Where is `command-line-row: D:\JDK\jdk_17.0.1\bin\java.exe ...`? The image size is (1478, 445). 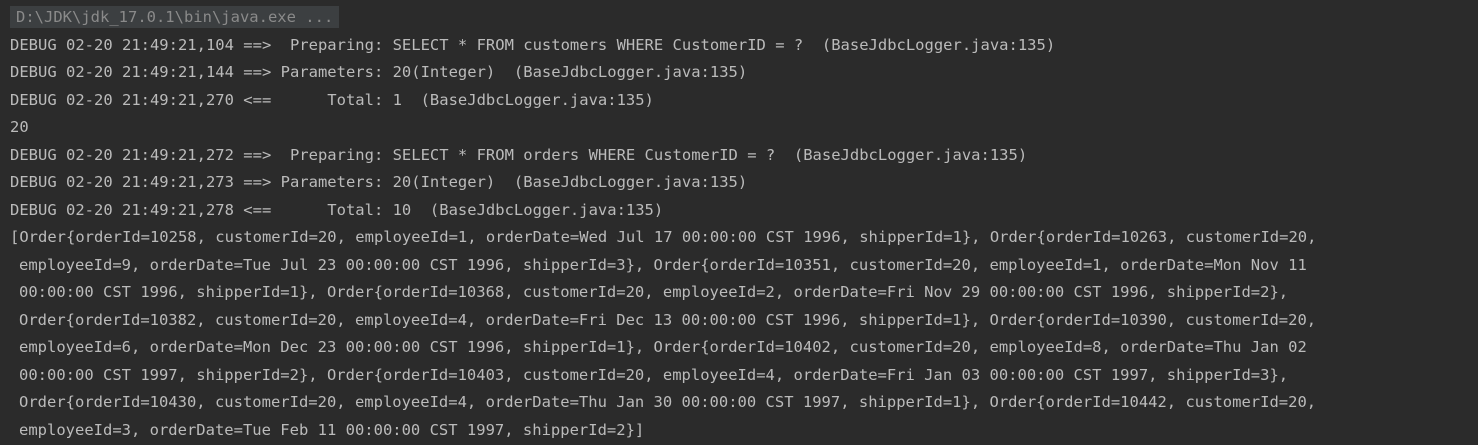
command-line-row: D:\JDK\jdk_17.0.1\bin\java.exe ... is located at coordinates (744, 18).